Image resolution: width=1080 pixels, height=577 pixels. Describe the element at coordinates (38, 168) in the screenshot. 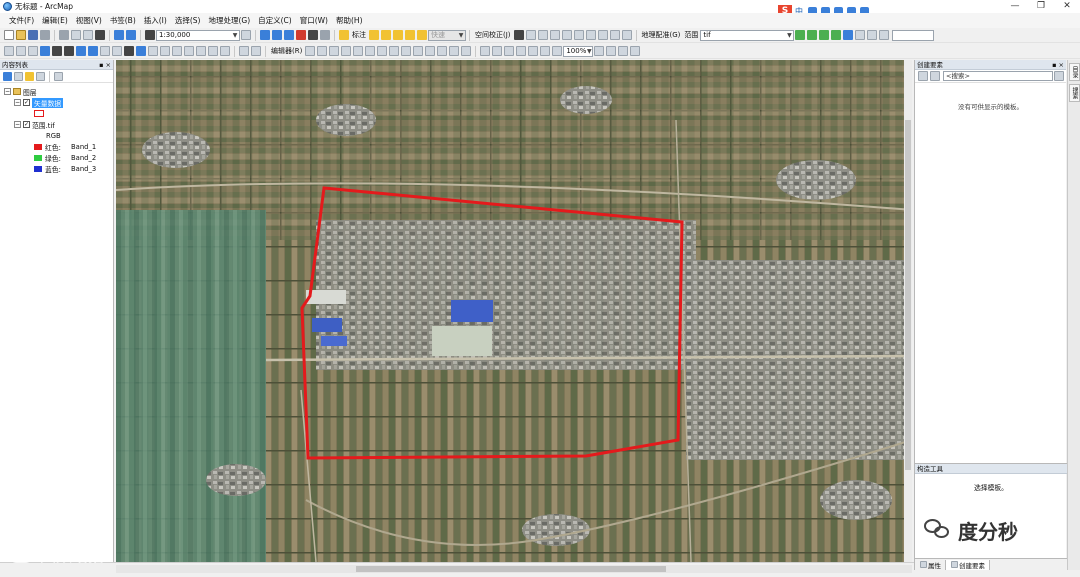

I see `blue-channel-swatch` at that location.